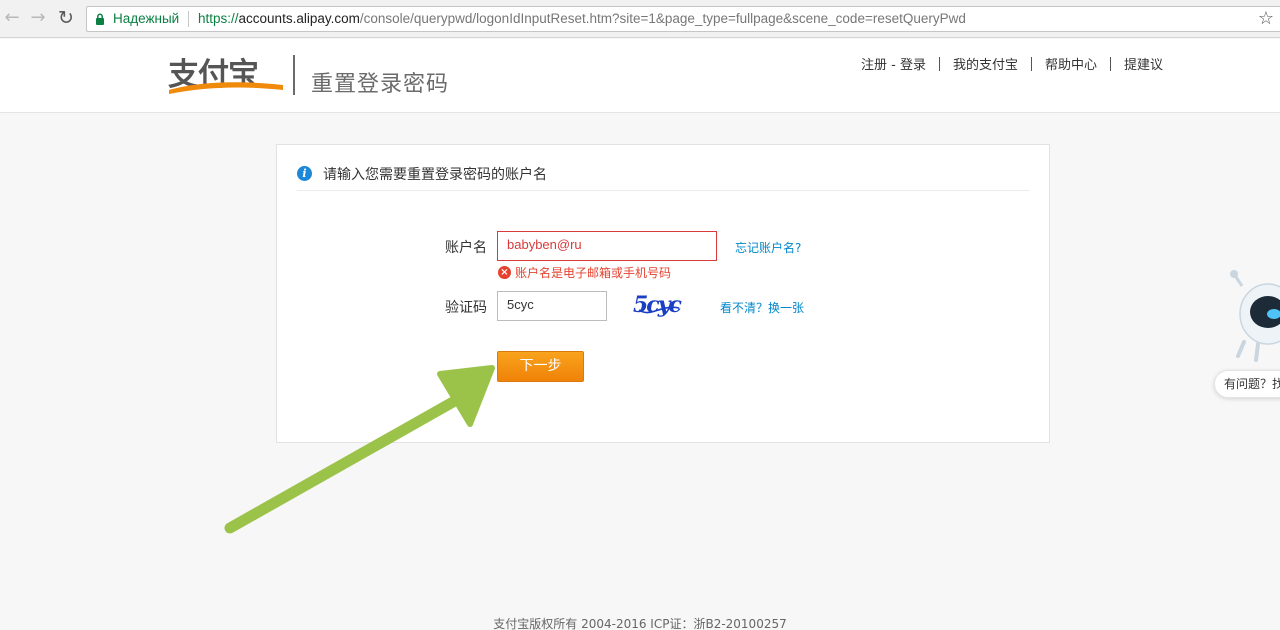  Describe the element at coordinates (218, 18) in the screenshot. I see `url-scheme: https://` at that location.